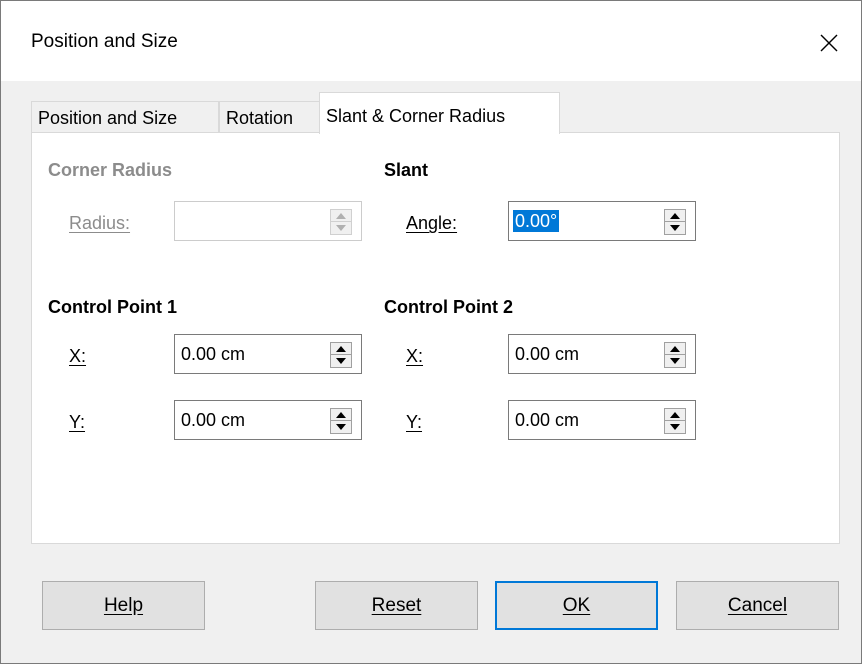 The height and width of the screenshot is (664, 862). I want to click on angle-decrement-button, so click(675, 228).